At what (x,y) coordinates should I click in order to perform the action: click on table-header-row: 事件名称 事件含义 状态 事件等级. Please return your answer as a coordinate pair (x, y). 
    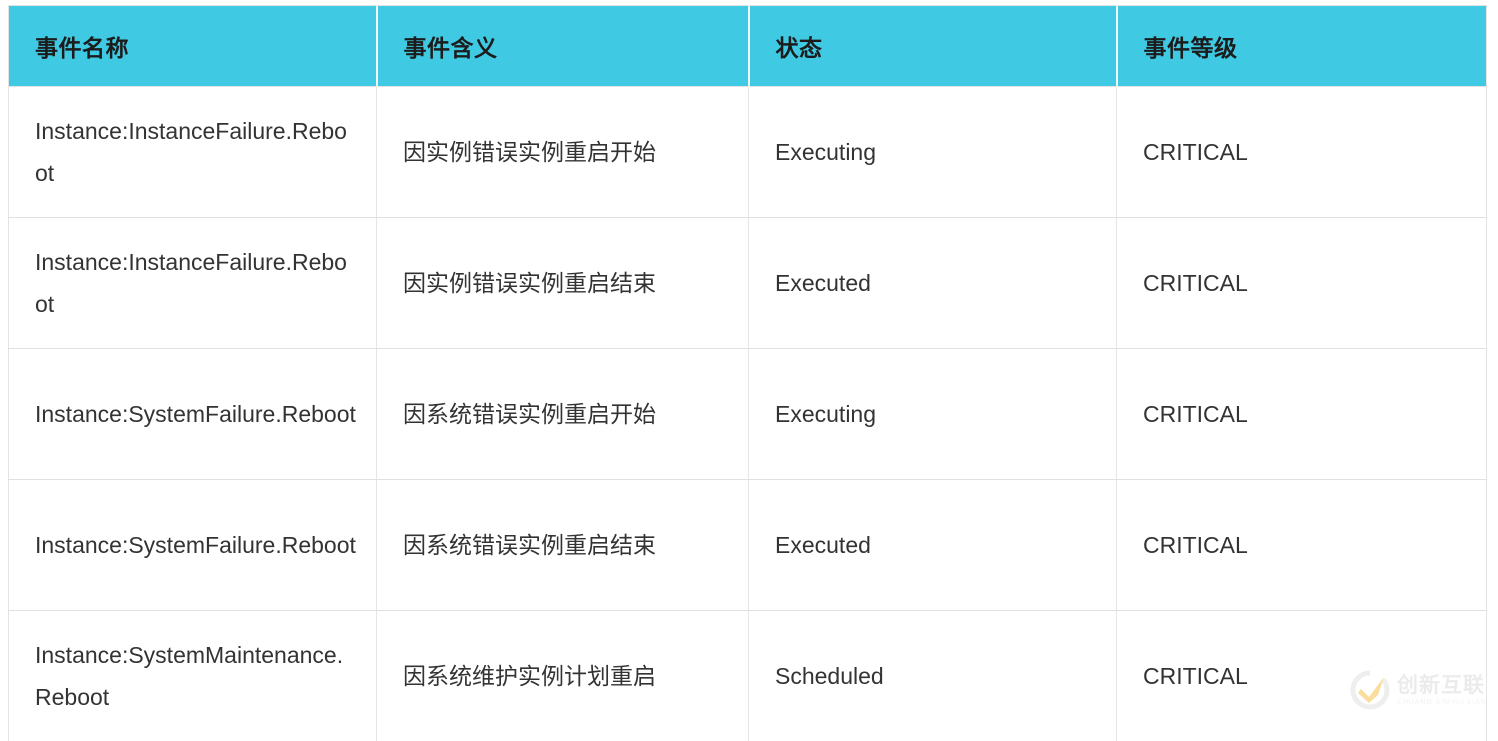
    Looking at the image, I should click on (748, 46).